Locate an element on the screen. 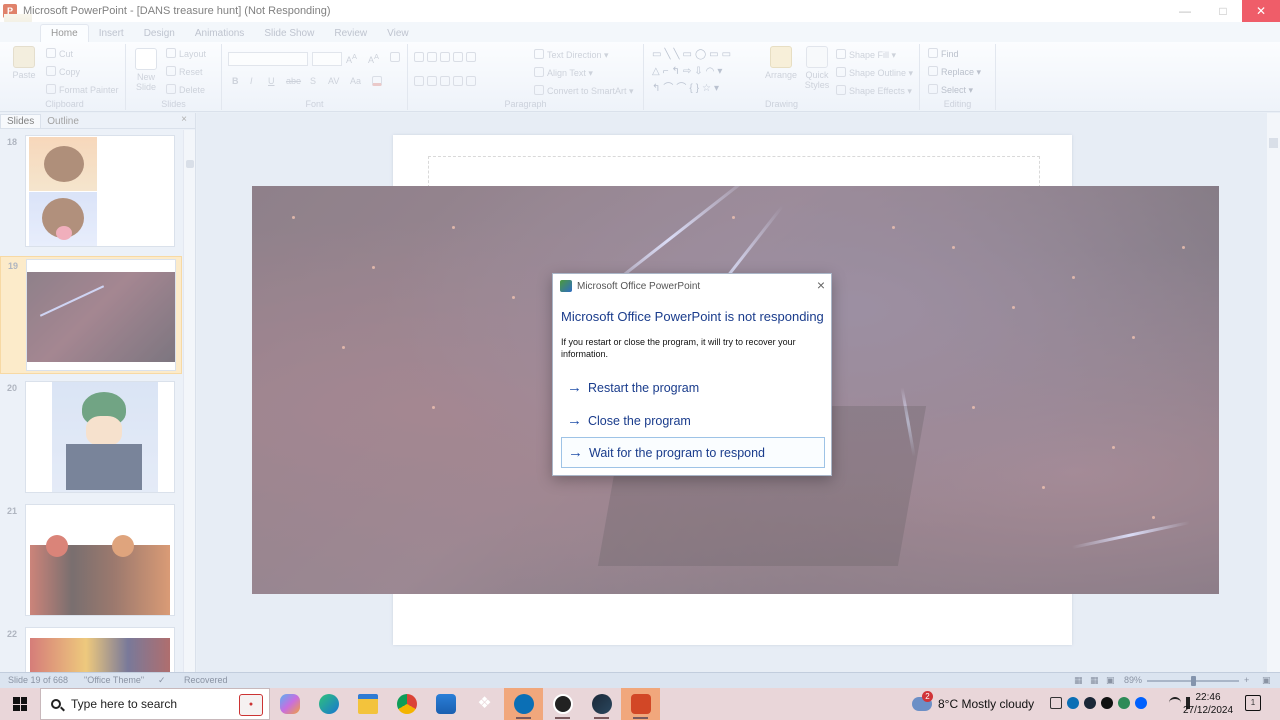 The image size is (1280, 720). tab-animations: Animations is located at coordinates (219, 33).